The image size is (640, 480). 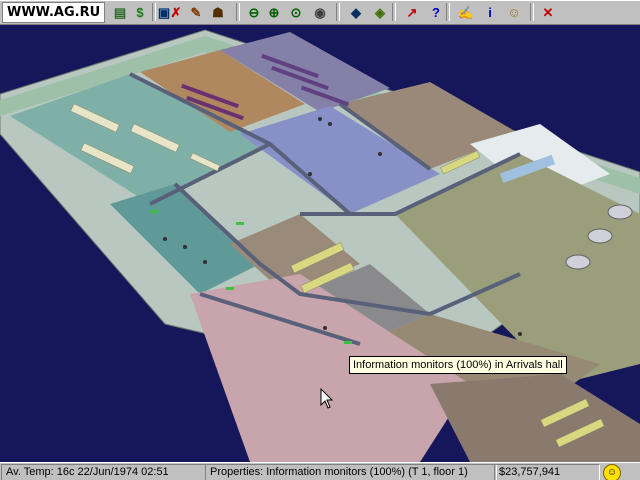 I want to click on finance-chart-button: ▤, so click(x=120, y=12).